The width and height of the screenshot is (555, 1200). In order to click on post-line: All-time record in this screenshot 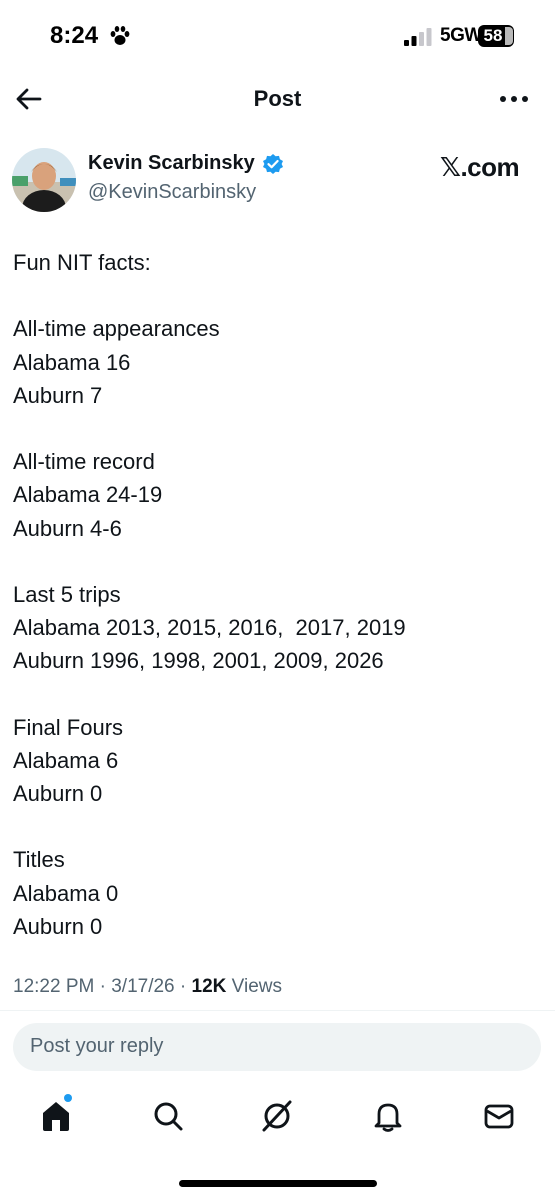, I will do `click(84, 462)`.